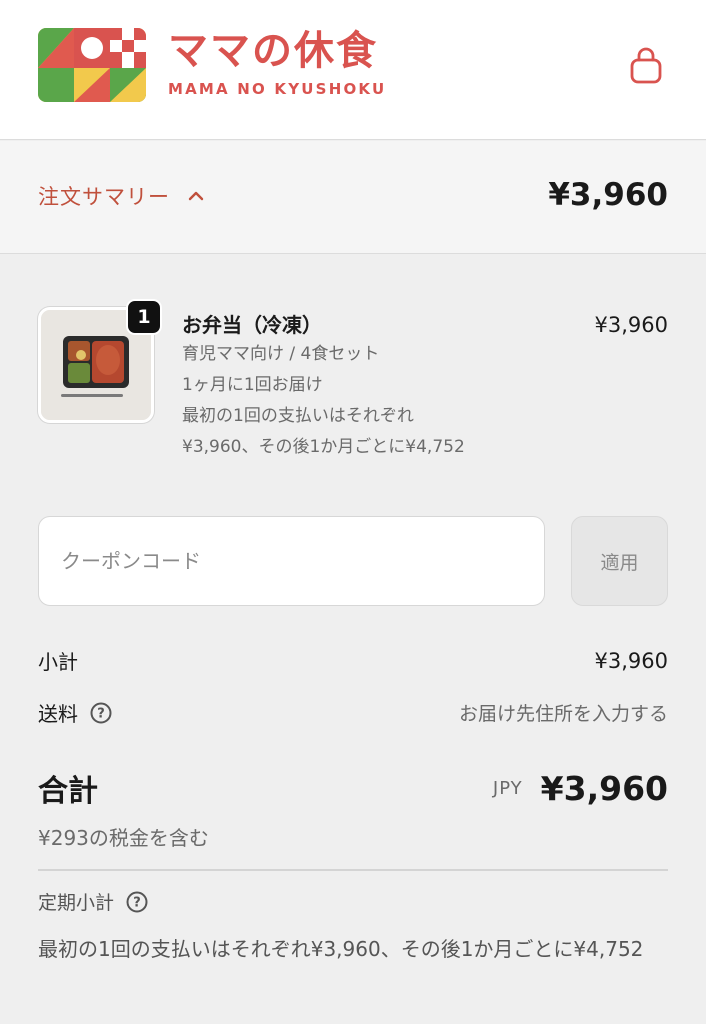  What do you see at coordinates (277, 89) in the screenshot?
I see `logo-wordmark-en: MAMA NO KYUSHOKU` at bounding box center [277, 89].